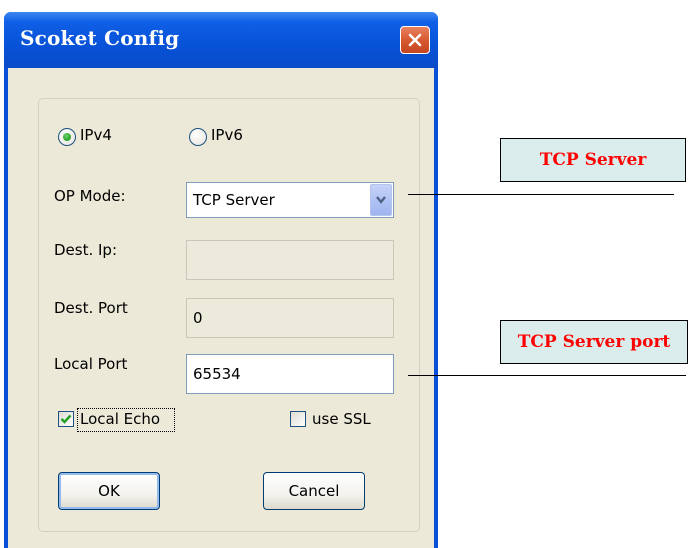  What do you see at coordinates (96, 135) in the screenshot?
I see `ipv4-label: IPv4` at bounding box center [96, 135].